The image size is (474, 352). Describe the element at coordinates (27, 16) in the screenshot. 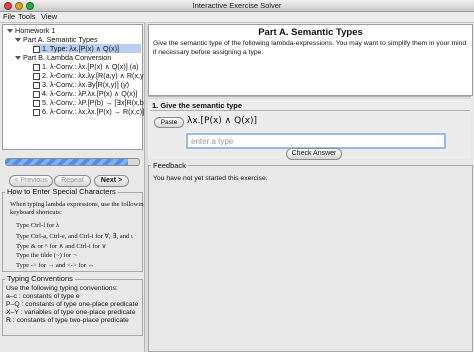

I see `menu-tools: Tools` at that location.